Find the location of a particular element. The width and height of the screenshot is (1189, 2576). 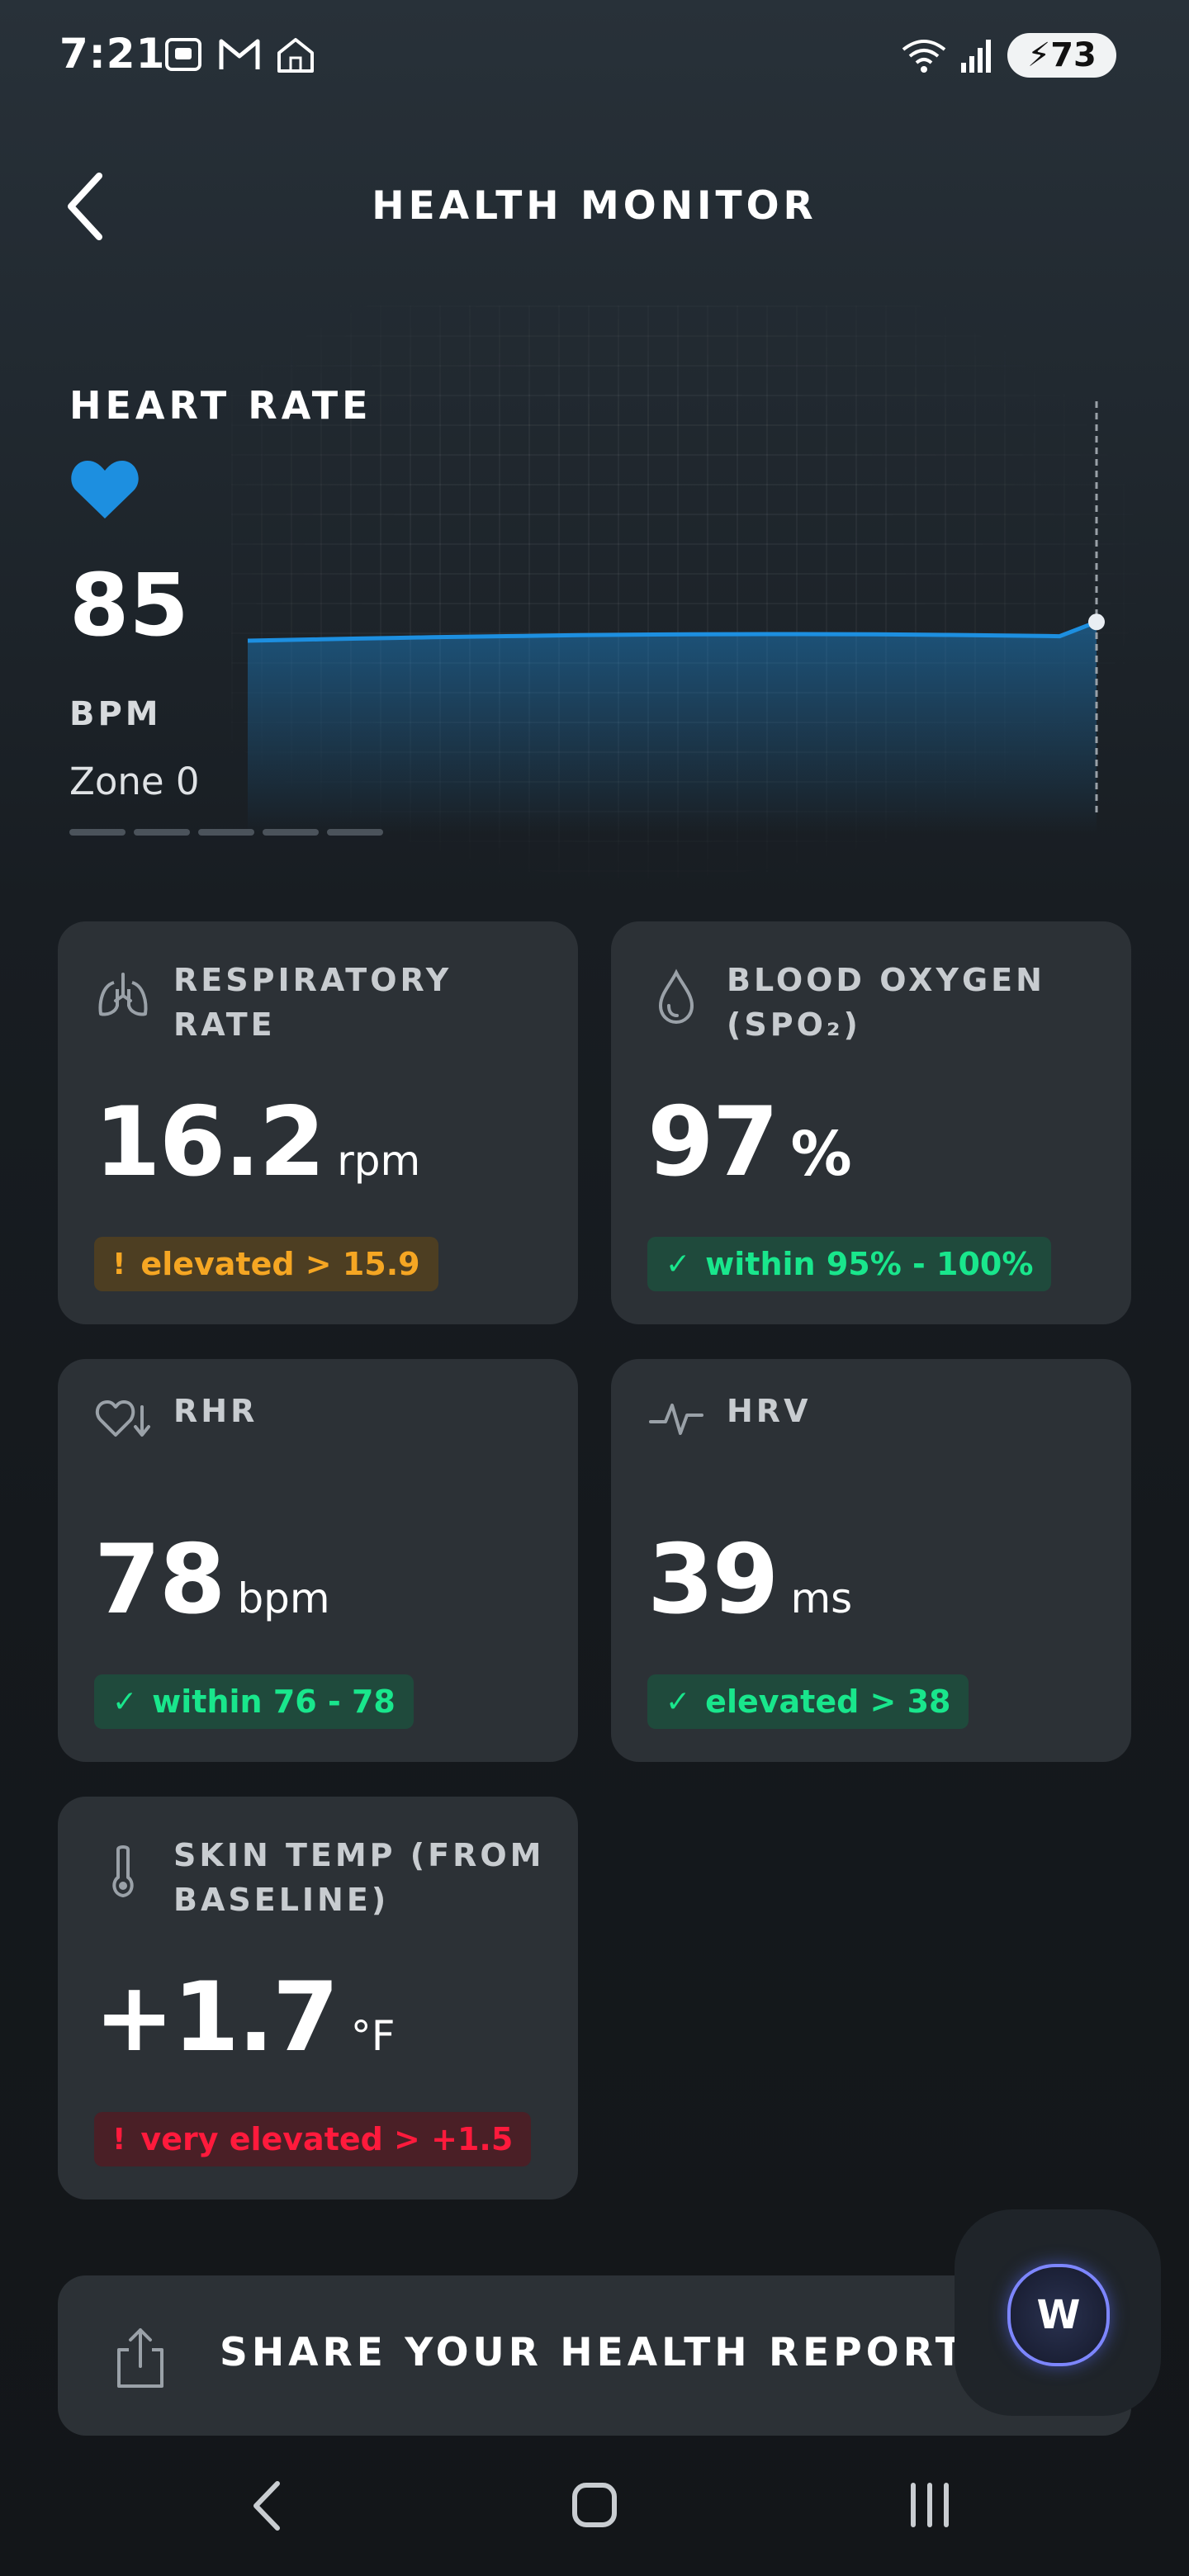

hrv-card: HRV 39 ms ✓ elevated > 38 is located at coordinates (871, 1560).